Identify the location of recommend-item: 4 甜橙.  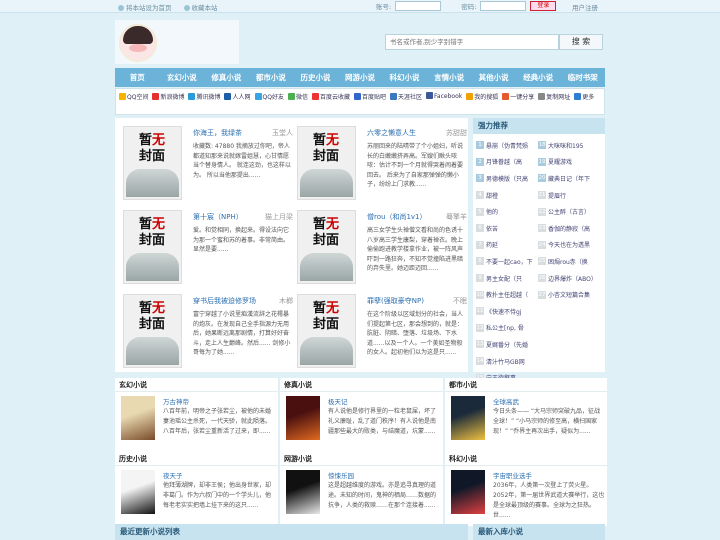
(507, 195).